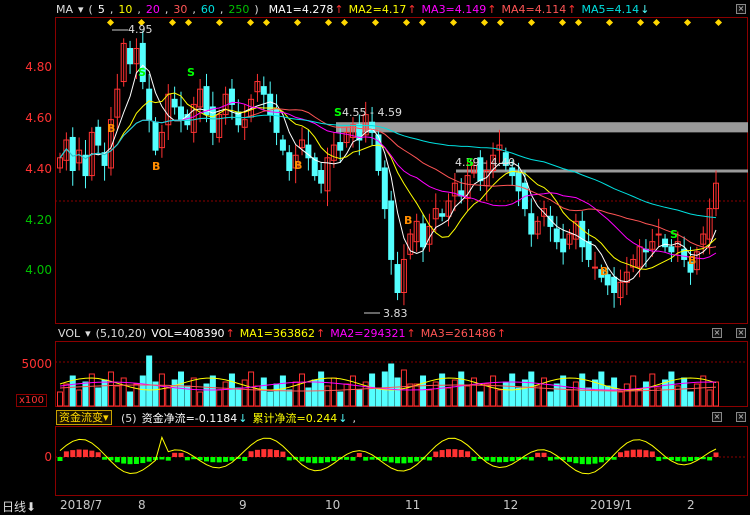 The image size is (750, 515). I want to click on flow-y-tick: 0, so click(48, 457).